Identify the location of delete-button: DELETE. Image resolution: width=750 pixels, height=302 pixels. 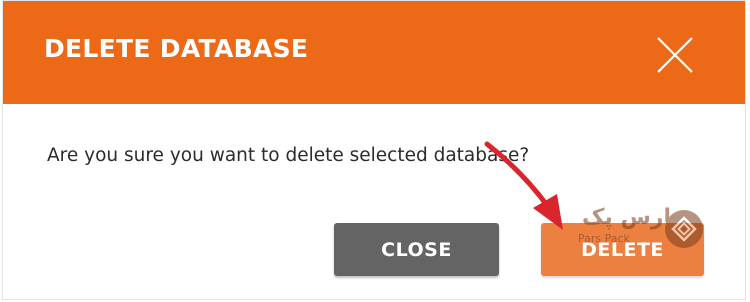
(622, 249).